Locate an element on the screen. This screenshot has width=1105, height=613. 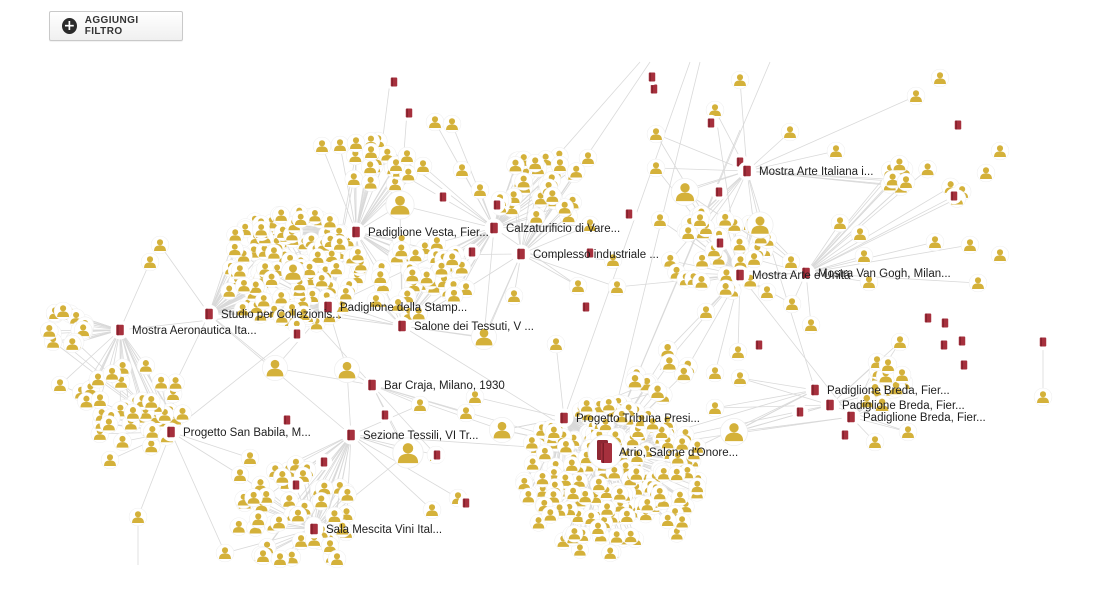
place-node-studio is located at coordinates (209, 314).